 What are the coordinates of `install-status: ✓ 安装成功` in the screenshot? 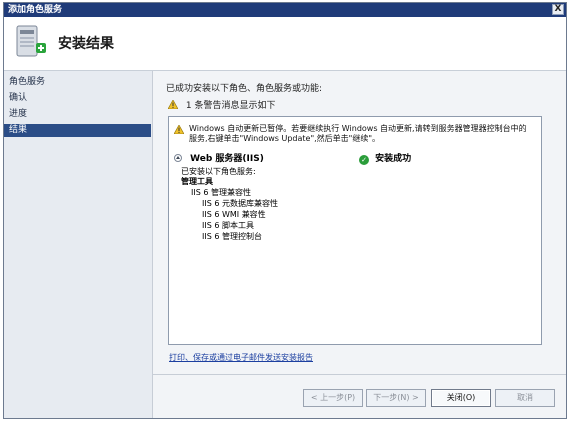 It's located at (385, 158).